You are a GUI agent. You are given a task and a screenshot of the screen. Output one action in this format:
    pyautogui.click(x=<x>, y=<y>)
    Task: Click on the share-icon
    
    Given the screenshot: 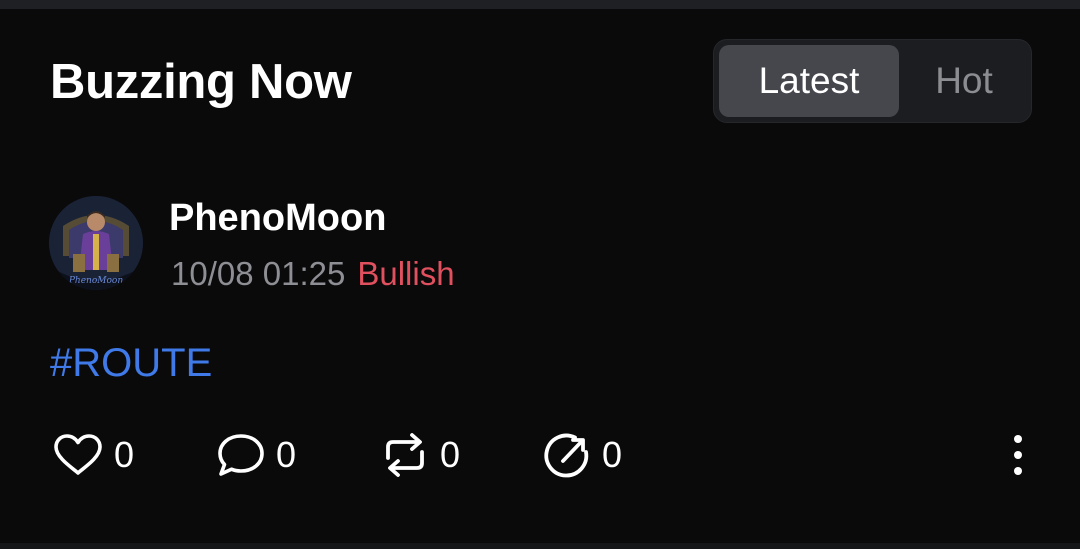 What is the action you would take?
    pyautogui.click(x=566, y=455)
    